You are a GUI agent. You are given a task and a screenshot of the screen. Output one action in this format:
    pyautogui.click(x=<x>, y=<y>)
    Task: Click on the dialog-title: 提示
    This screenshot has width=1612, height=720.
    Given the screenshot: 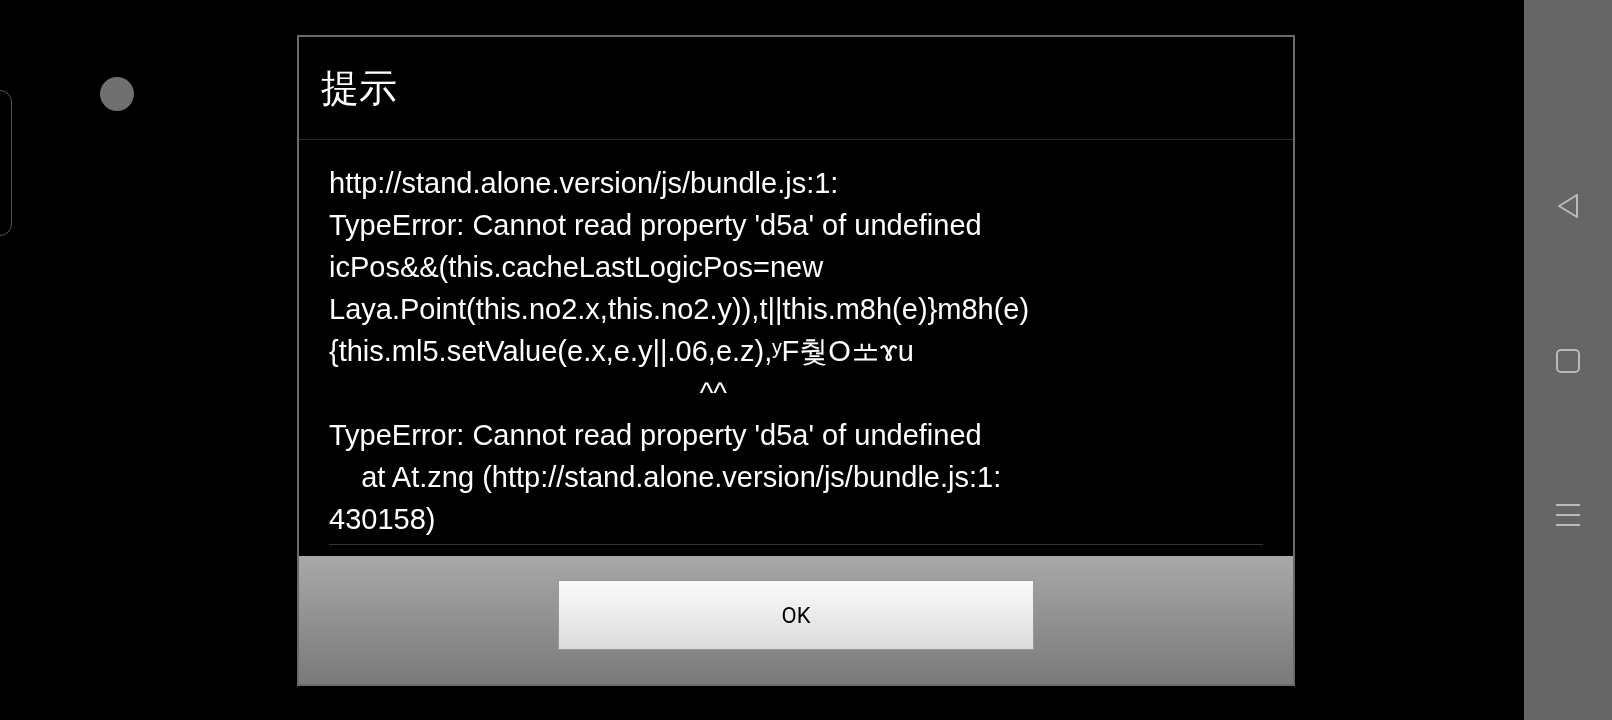 What is the action you would take?
    pyautogui.click(x=359, y=88)
    